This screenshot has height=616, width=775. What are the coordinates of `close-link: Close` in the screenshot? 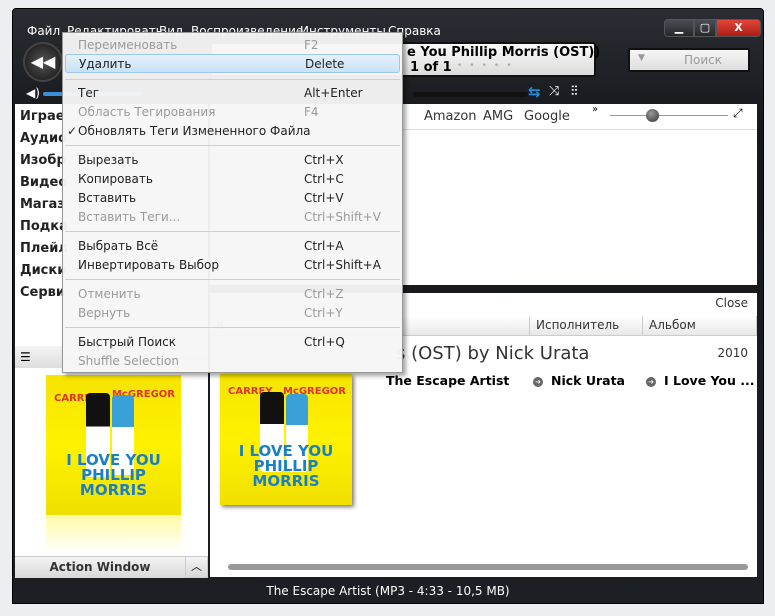 It's located at (731, 303).